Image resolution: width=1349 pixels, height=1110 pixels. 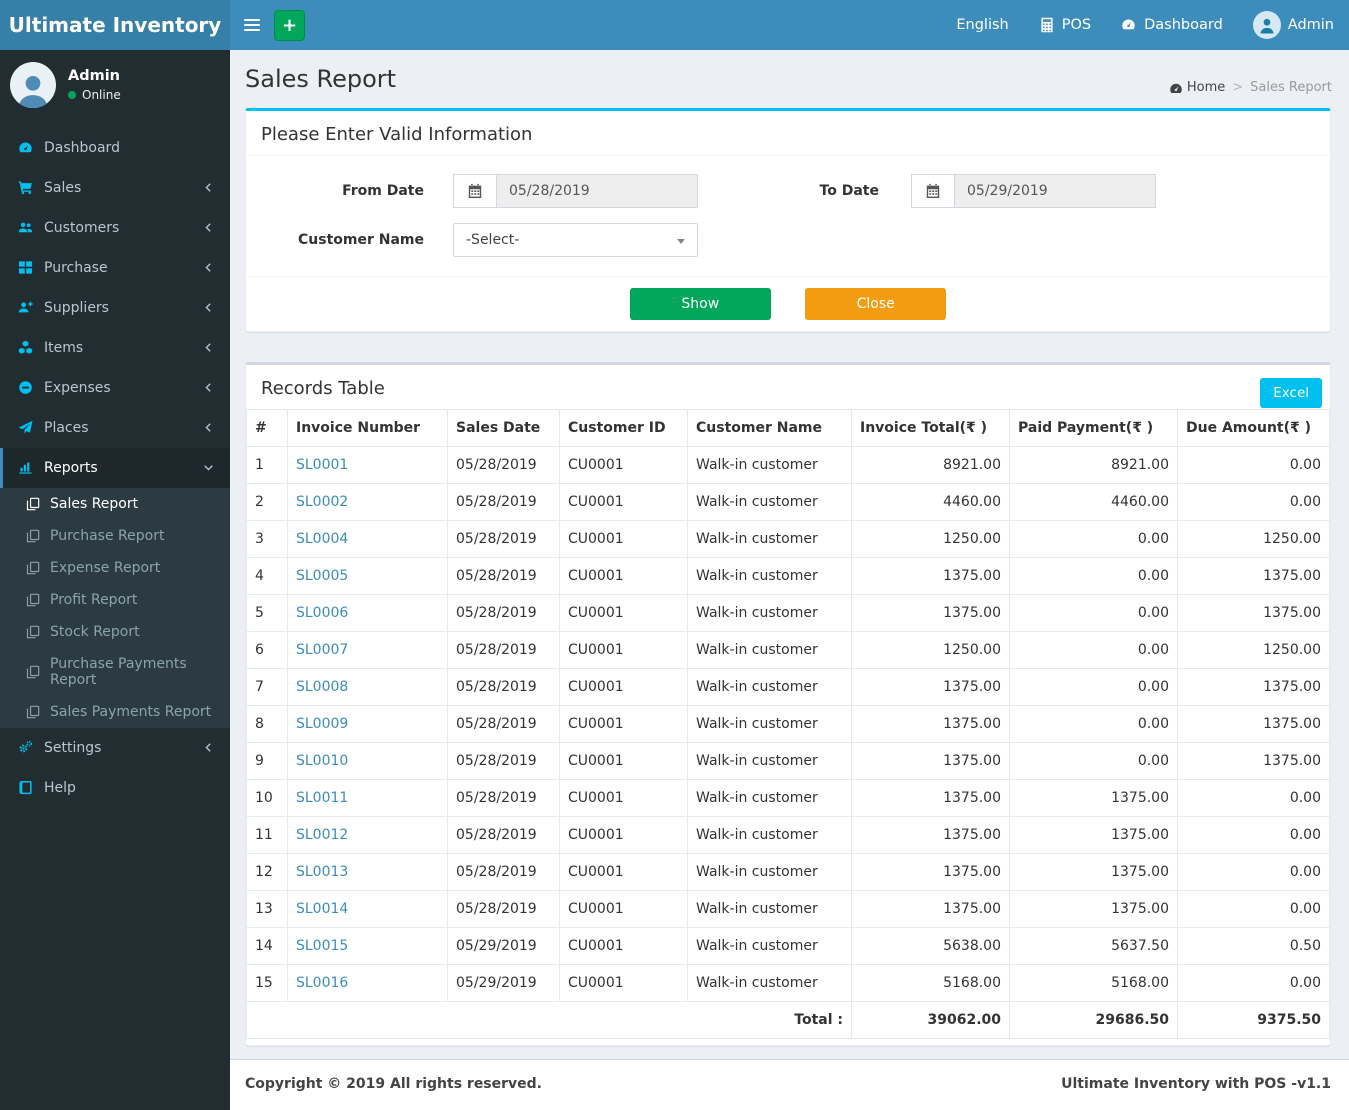 What do you see at coordinates (700, 304) in the screenshot?
I see `show-button: Show` at bounding box center [700, 304].